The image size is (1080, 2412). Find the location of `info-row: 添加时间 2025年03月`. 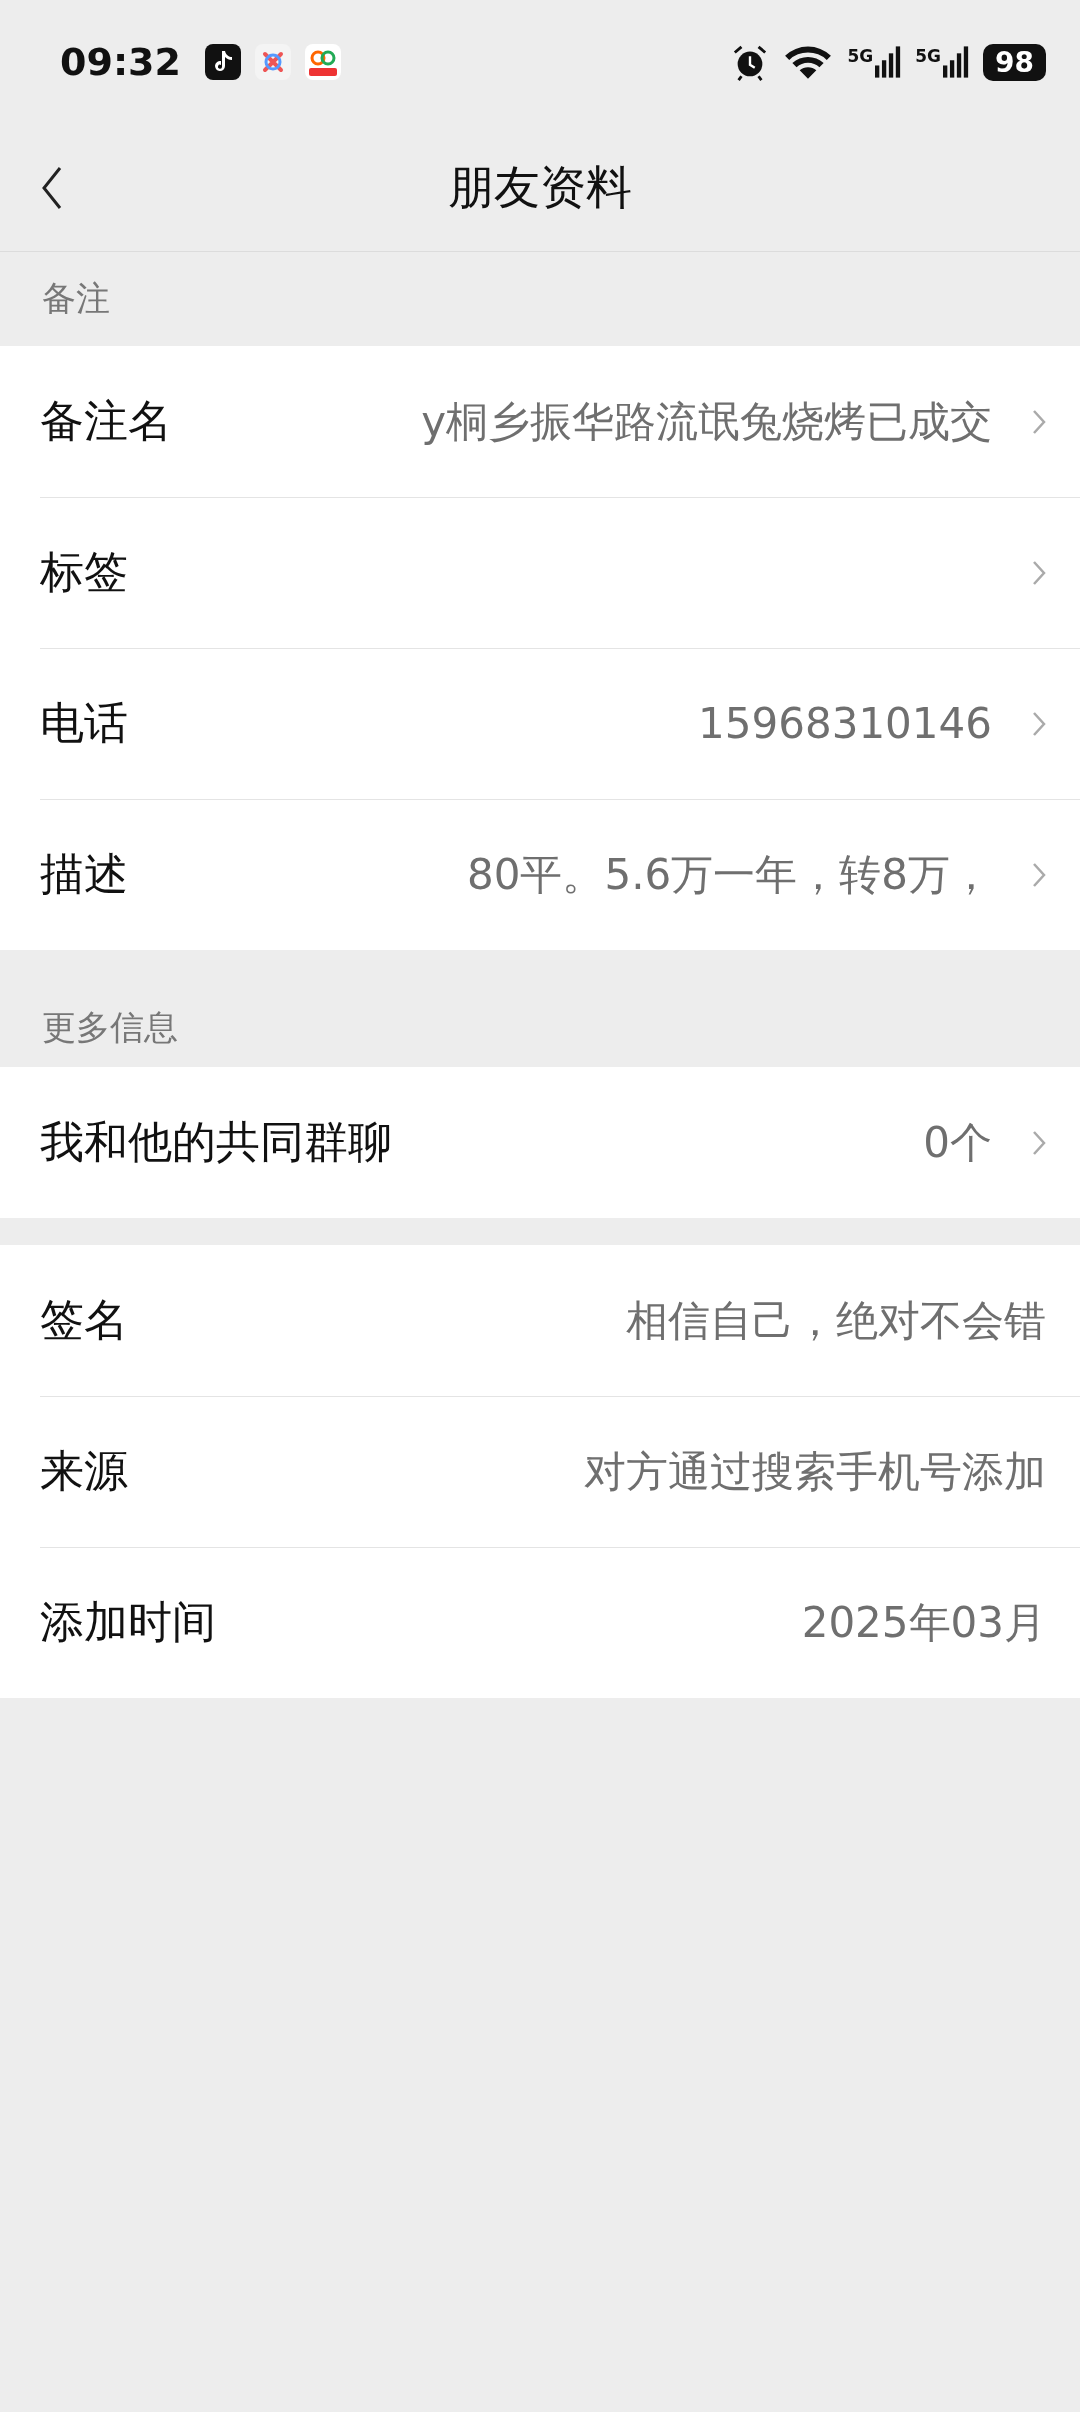

info-row: 添加时间 2025年03月 is located at coordinates (540, 1622).